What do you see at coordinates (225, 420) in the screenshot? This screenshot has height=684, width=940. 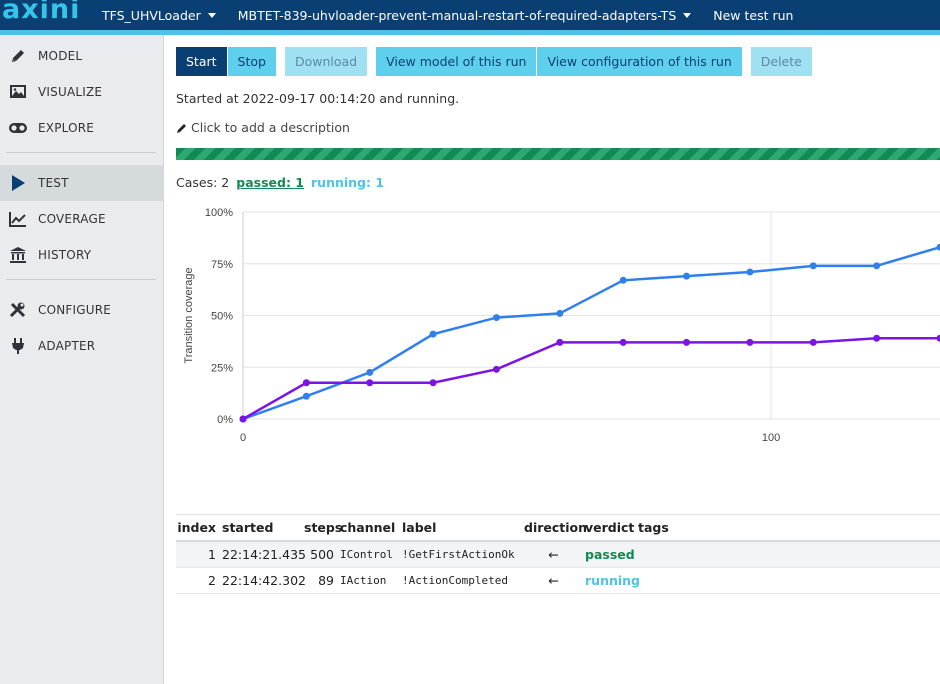 I see `y-tick-label: 0%` at bounding box center [225, 420].